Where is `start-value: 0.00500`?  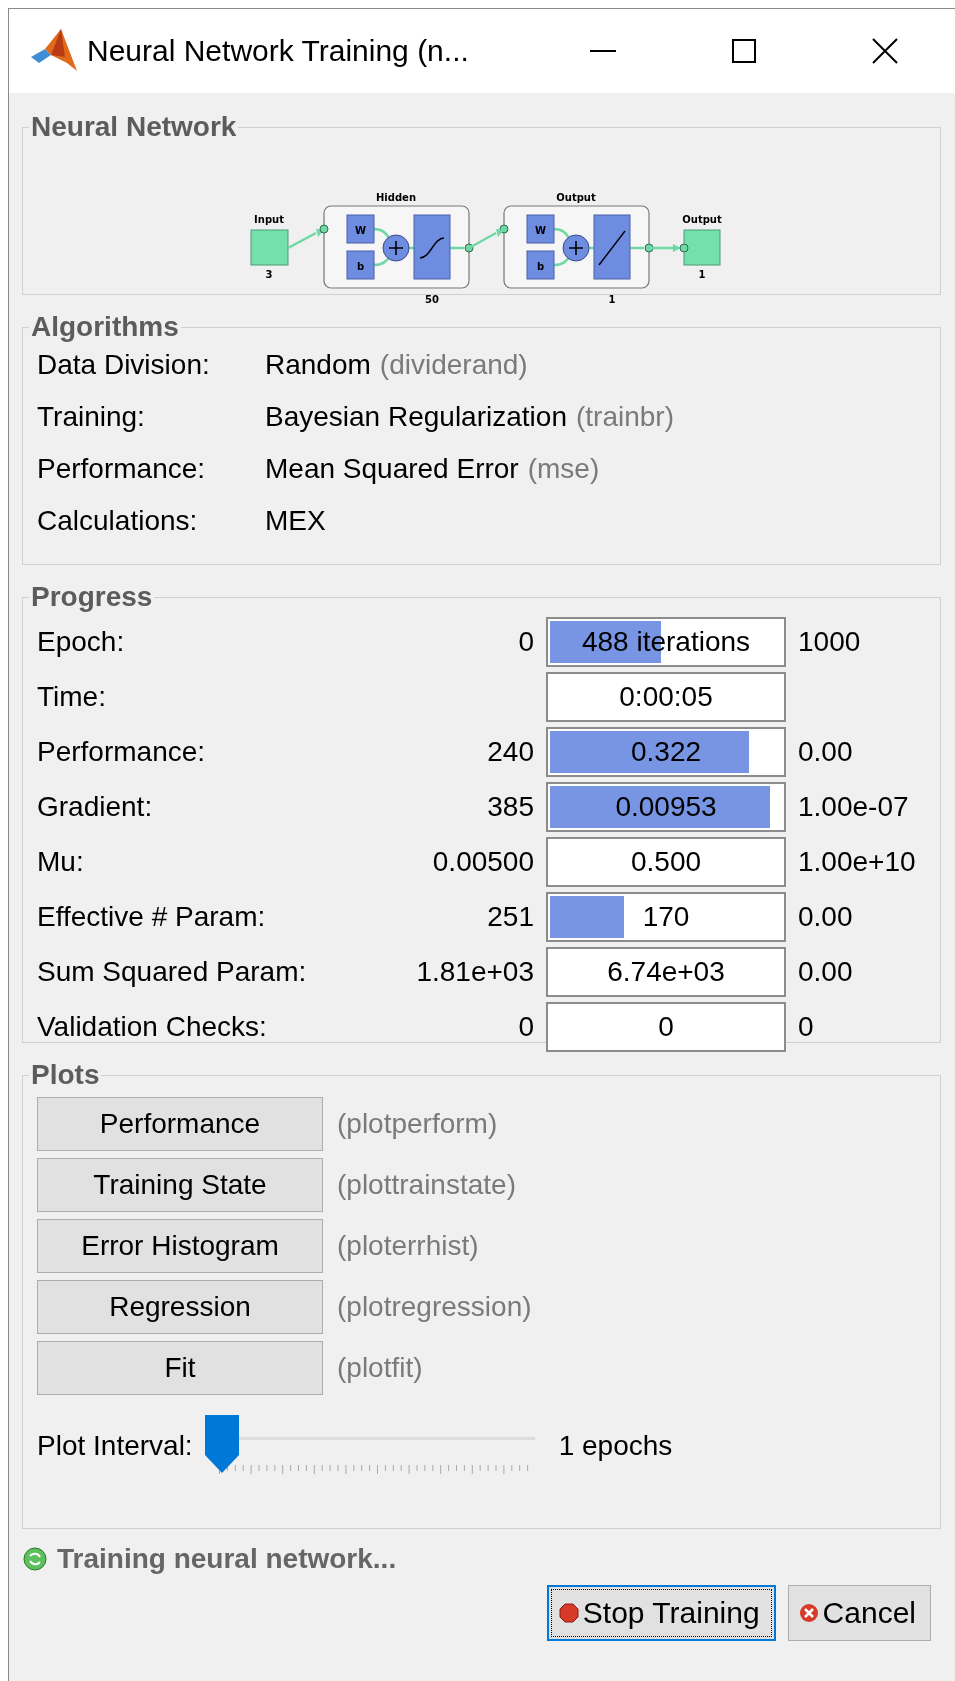 start-value: 0.00500 is located at coordinates (482, 862).